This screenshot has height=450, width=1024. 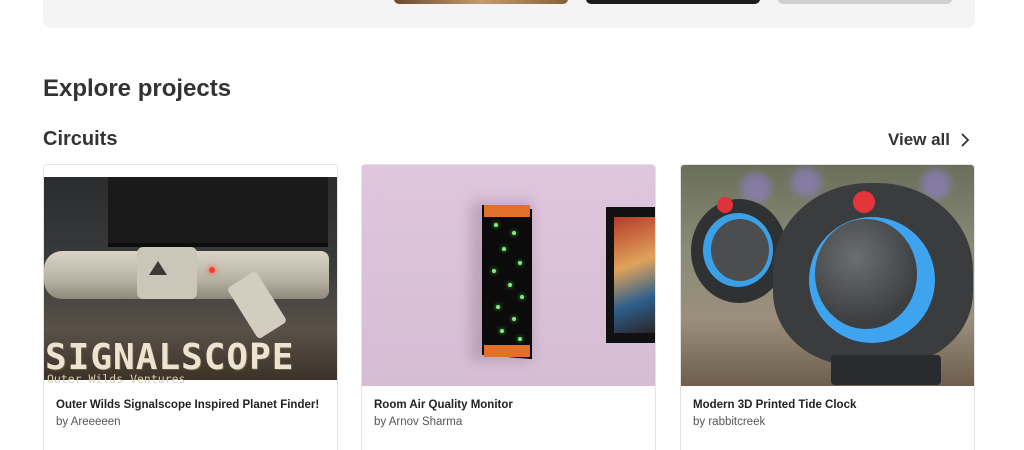 I want to click on project-author: by Arnov Sharma, so click(x=418, y=422).